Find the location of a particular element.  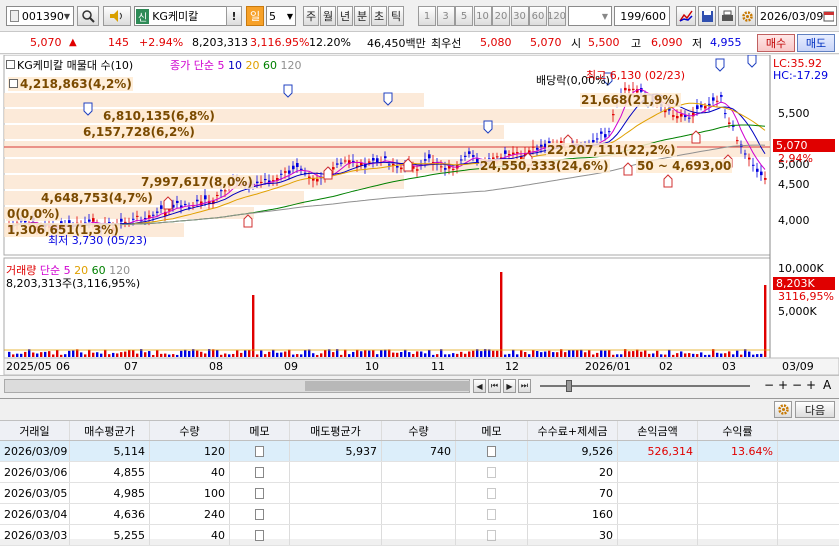

period-day-button: 일 is located at coordinates (255, 16).